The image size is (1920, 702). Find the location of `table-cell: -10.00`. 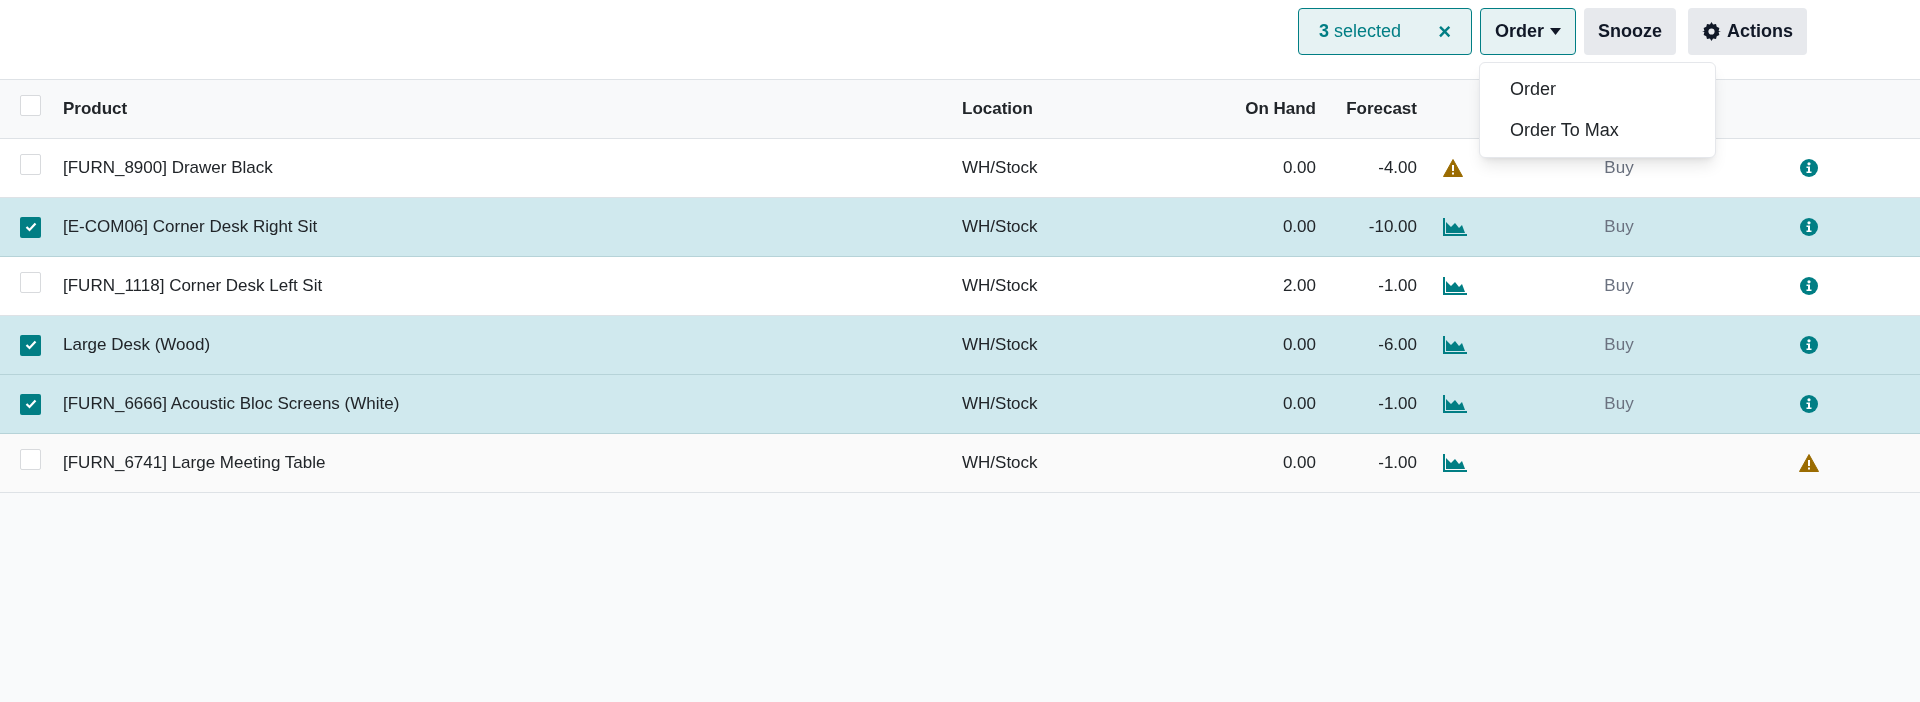

table-cell: -10.00 is located at coordinates (1392, 227).